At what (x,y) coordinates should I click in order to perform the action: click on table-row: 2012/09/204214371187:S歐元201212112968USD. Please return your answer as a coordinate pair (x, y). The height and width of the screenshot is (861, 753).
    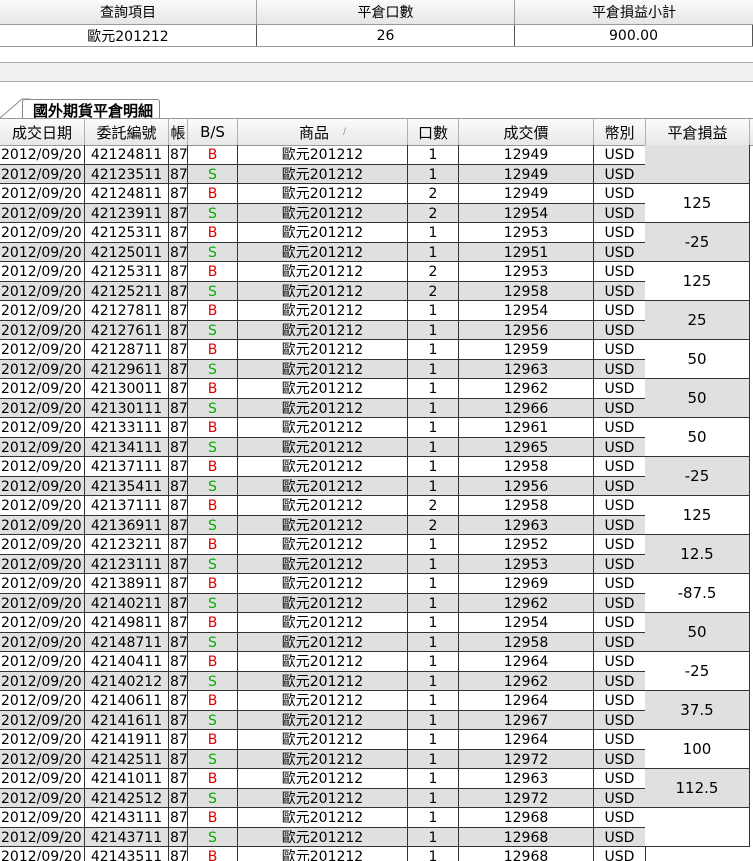
    Looking at the image, I should click on (323, 837).